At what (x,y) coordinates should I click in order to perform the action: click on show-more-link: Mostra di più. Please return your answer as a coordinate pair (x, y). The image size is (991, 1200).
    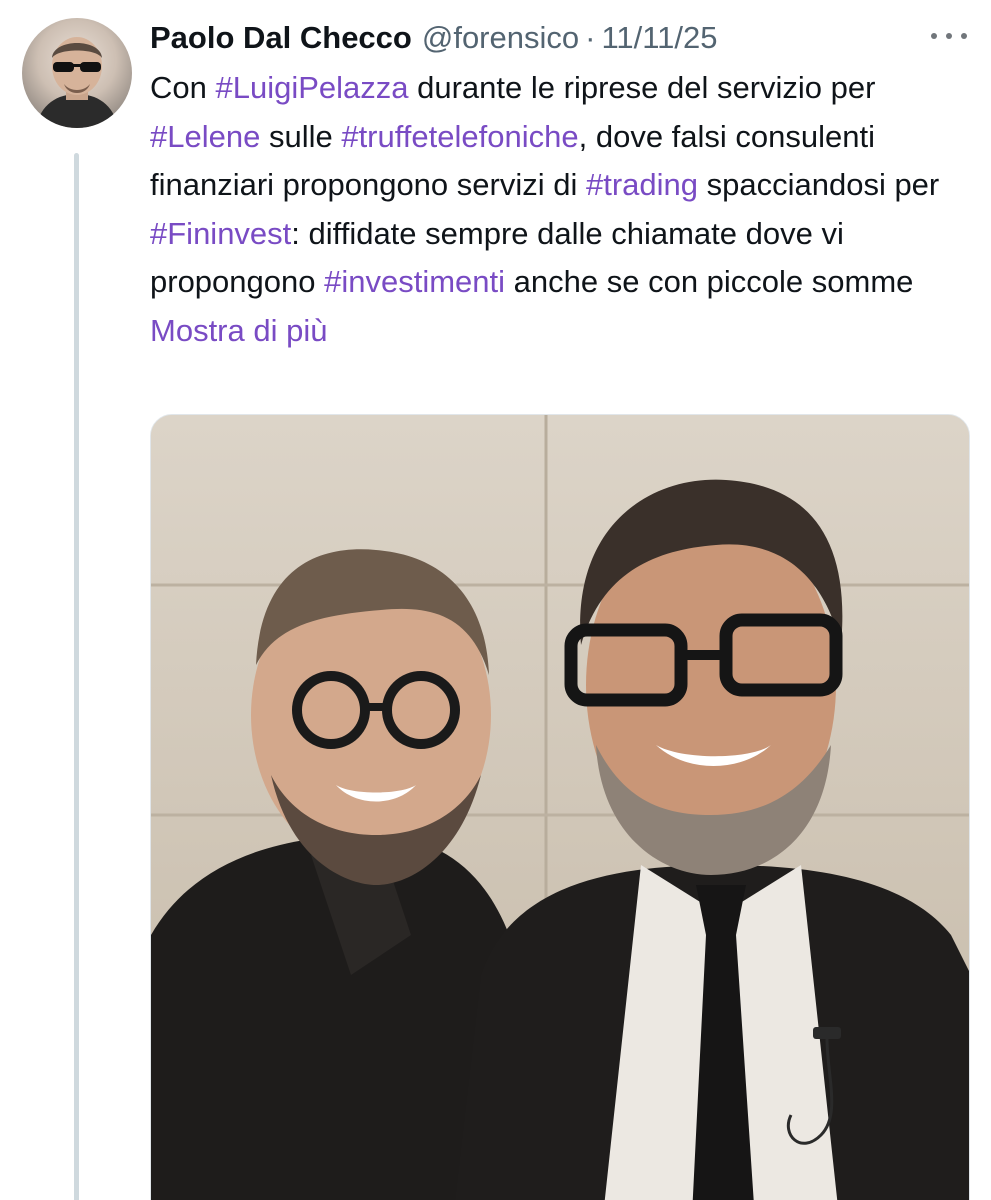
    Looking at the image, I should click on (238, 330).